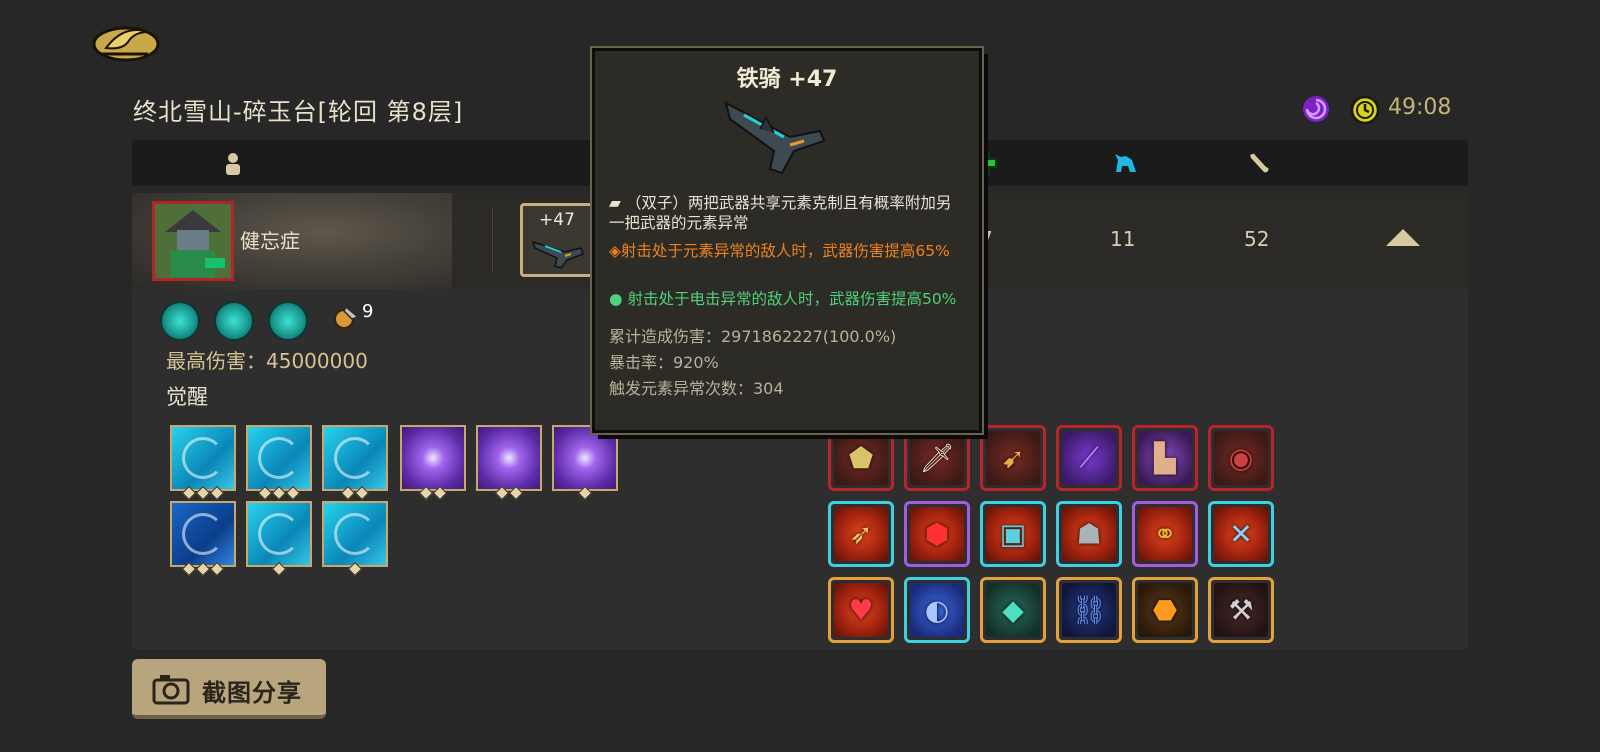 This screenshot has width=1600, height=752. What do you see at coordinates (355, 539) in the screenshot?
I see `awaken-ice-figure-icon` at bounding box center [355, 539].